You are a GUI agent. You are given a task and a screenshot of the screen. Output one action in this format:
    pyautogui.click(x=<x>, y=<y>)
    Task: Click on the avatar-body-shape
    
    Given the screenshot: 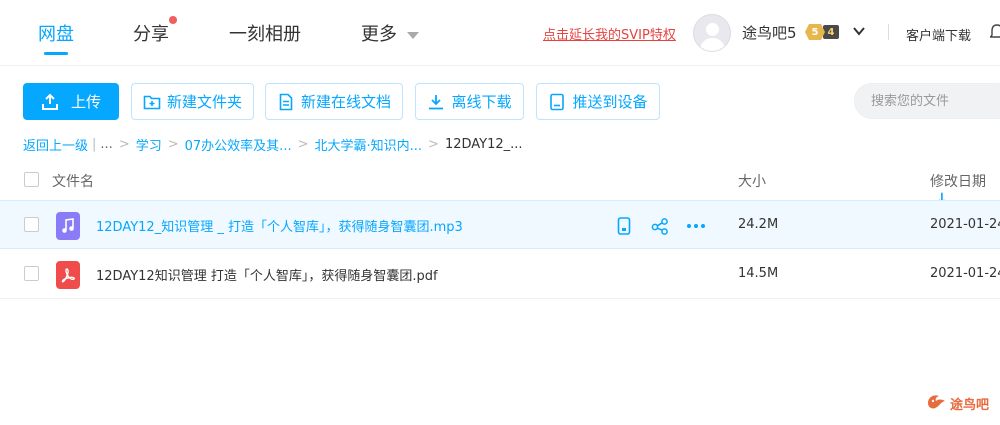 What is the action you would take?
    pyautogui.click(x=712, y=44)
    